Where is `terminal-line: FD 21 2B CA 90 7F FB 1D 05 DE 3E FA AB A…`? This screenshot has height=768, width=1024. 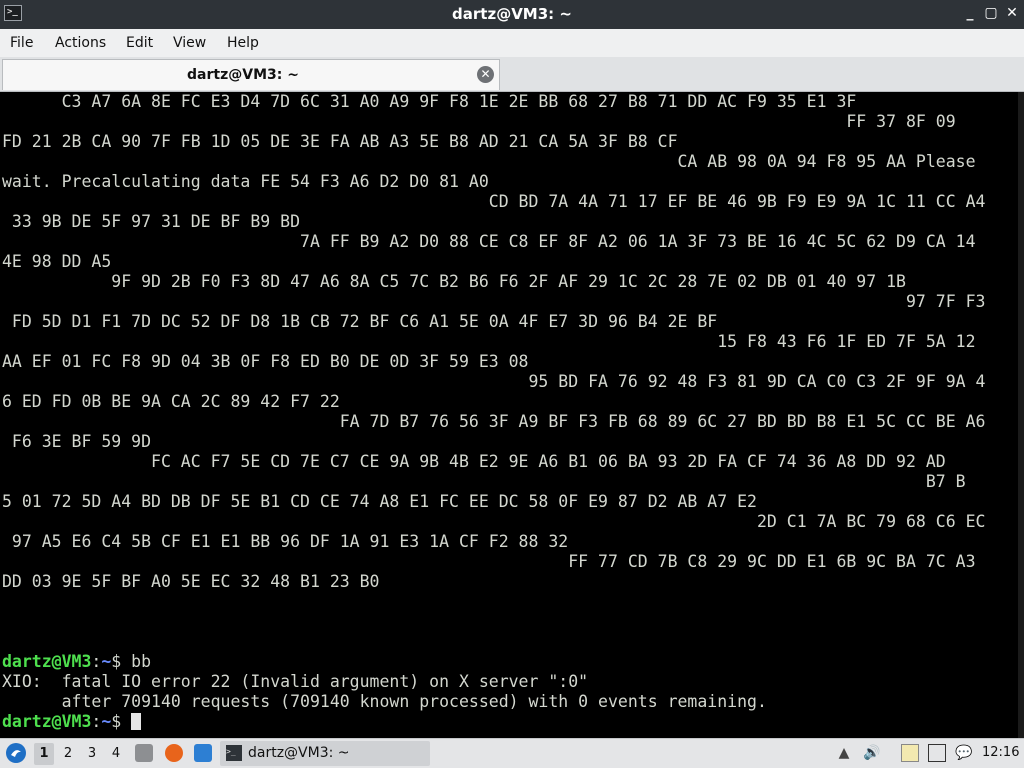
terminal-line: FD 21 2B CA 90 7F FB 1D 05 DE 3E FA AB A… is located at coordinates (340, 141).